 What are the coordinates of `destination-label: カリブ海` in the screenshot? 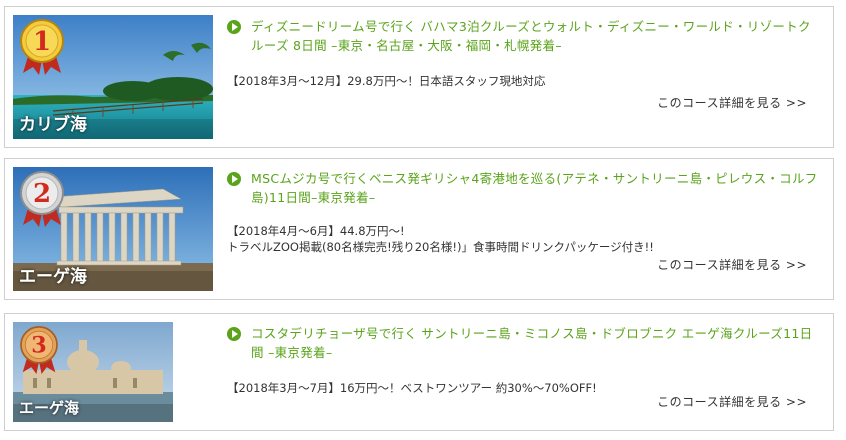 It's located at (53, 125).